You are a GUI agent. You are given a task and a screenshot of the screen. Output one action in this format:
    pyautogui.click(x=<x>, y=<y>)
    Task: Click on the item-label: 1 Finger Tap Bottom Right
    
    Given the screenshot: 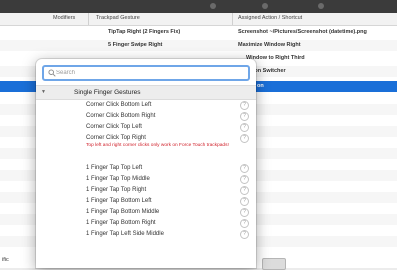 What is the action you would take?
    pyautogui.click(x=121, y=223)
    